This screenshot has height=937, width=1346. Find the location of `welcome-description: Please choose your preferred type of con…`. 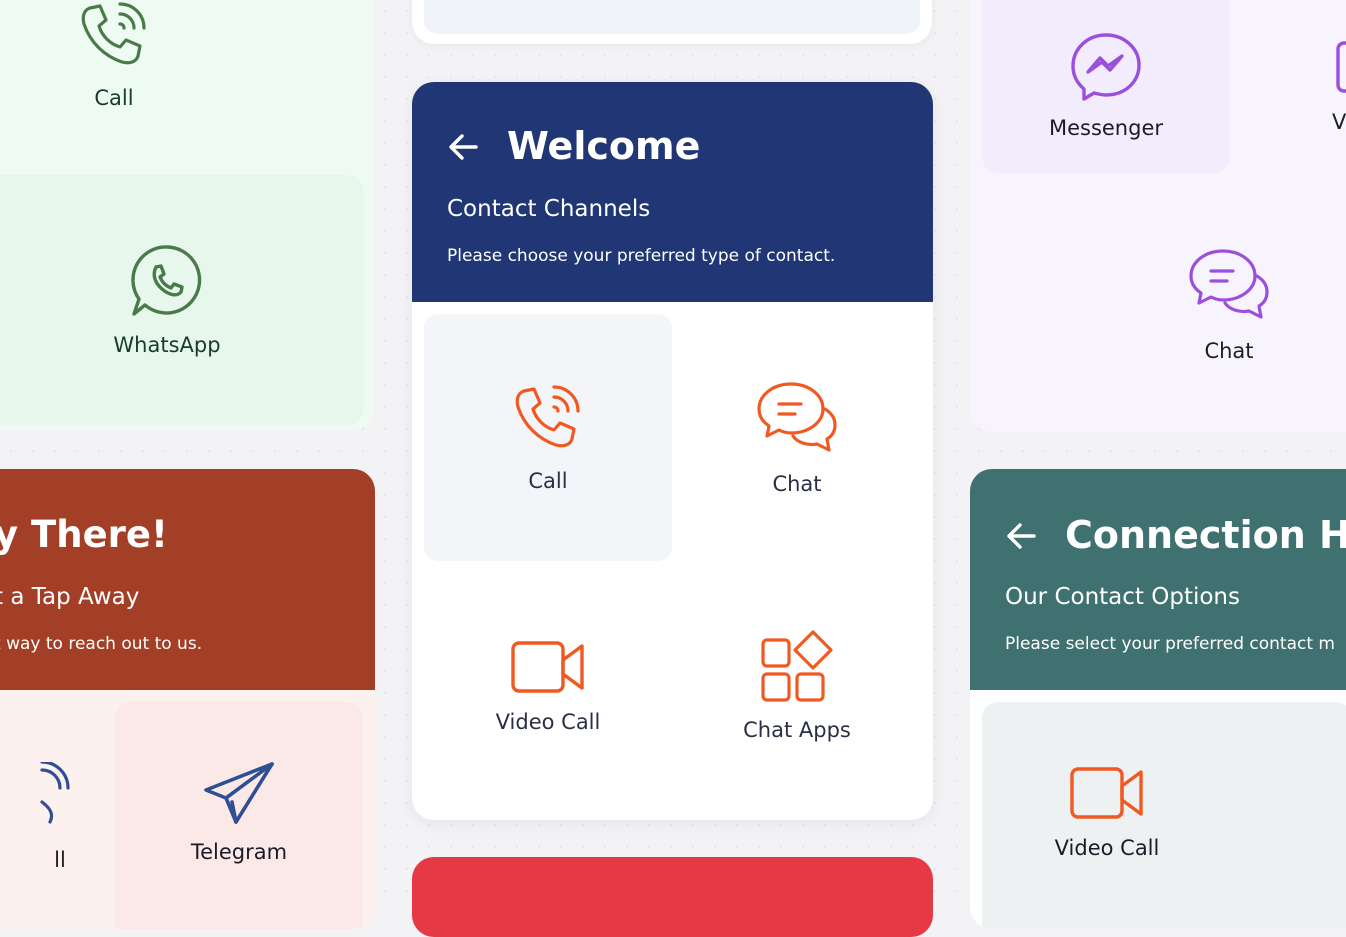

welcome-description: Please choose your preferred type of con… is located at coordinates (641, 256).